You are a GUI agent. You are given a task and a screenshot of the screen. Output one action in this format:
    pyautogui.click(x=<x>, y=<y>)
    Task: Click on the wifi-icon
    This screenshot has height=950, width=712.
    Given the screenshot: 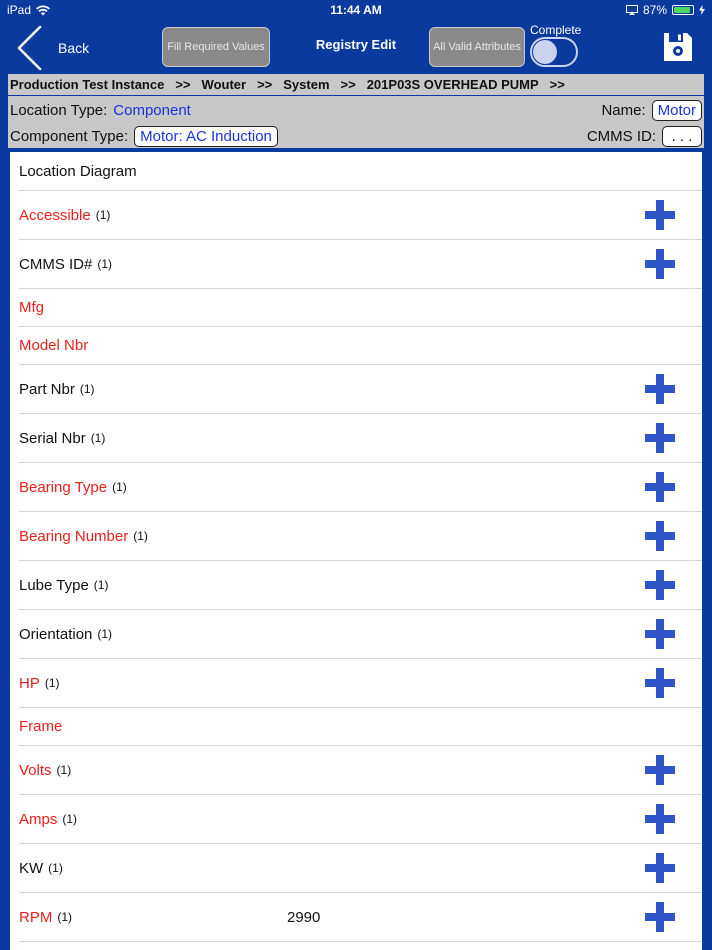 What is the action you would take?
    pyautogui.click(x=43, y=10)
    